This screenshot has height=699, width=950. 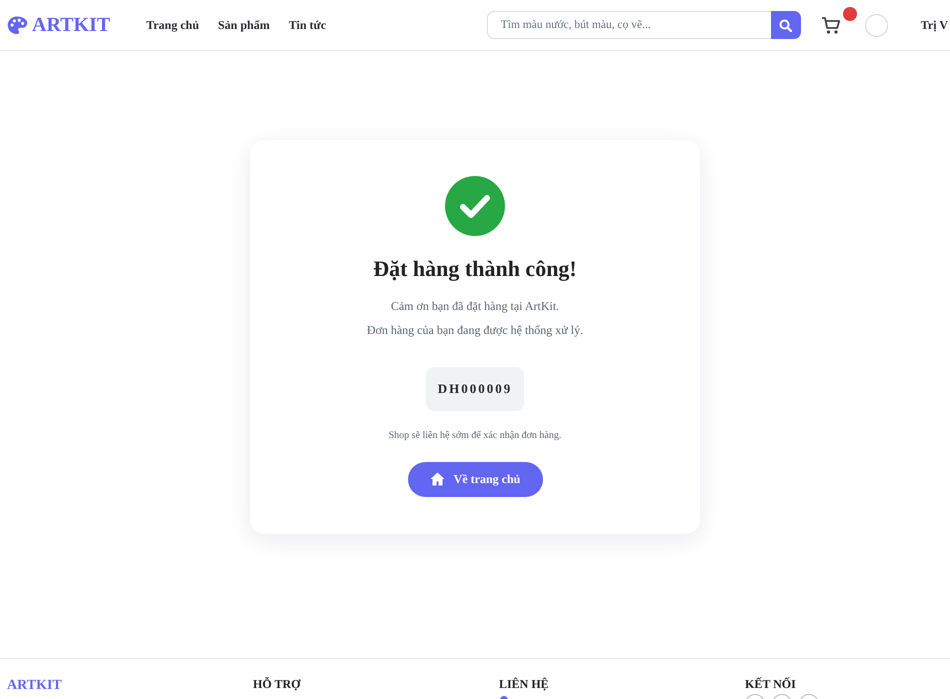 What do you see at coordinates (244, 25) in the screenshot?
I see `nav-link: Sản phẩm` at bounding box center [244, 25].